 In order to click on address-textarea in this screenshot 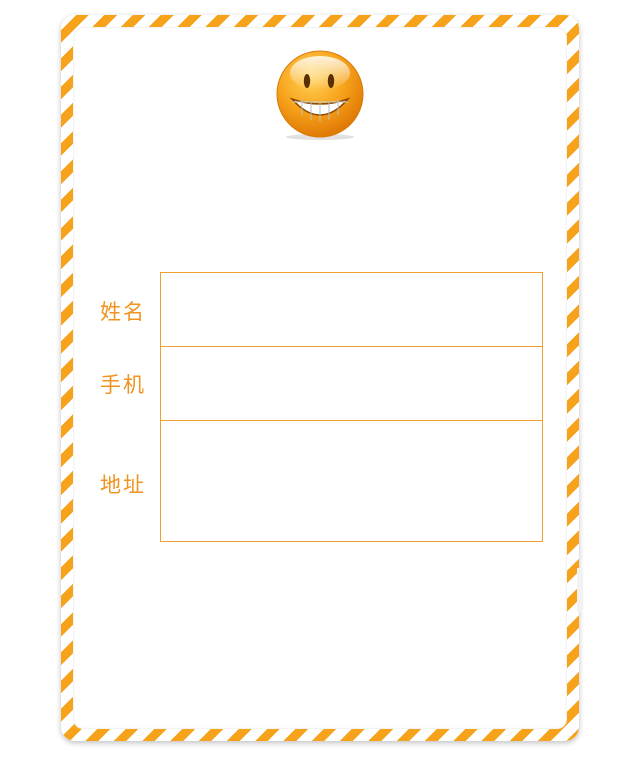, I will do `click(351, 481)`.